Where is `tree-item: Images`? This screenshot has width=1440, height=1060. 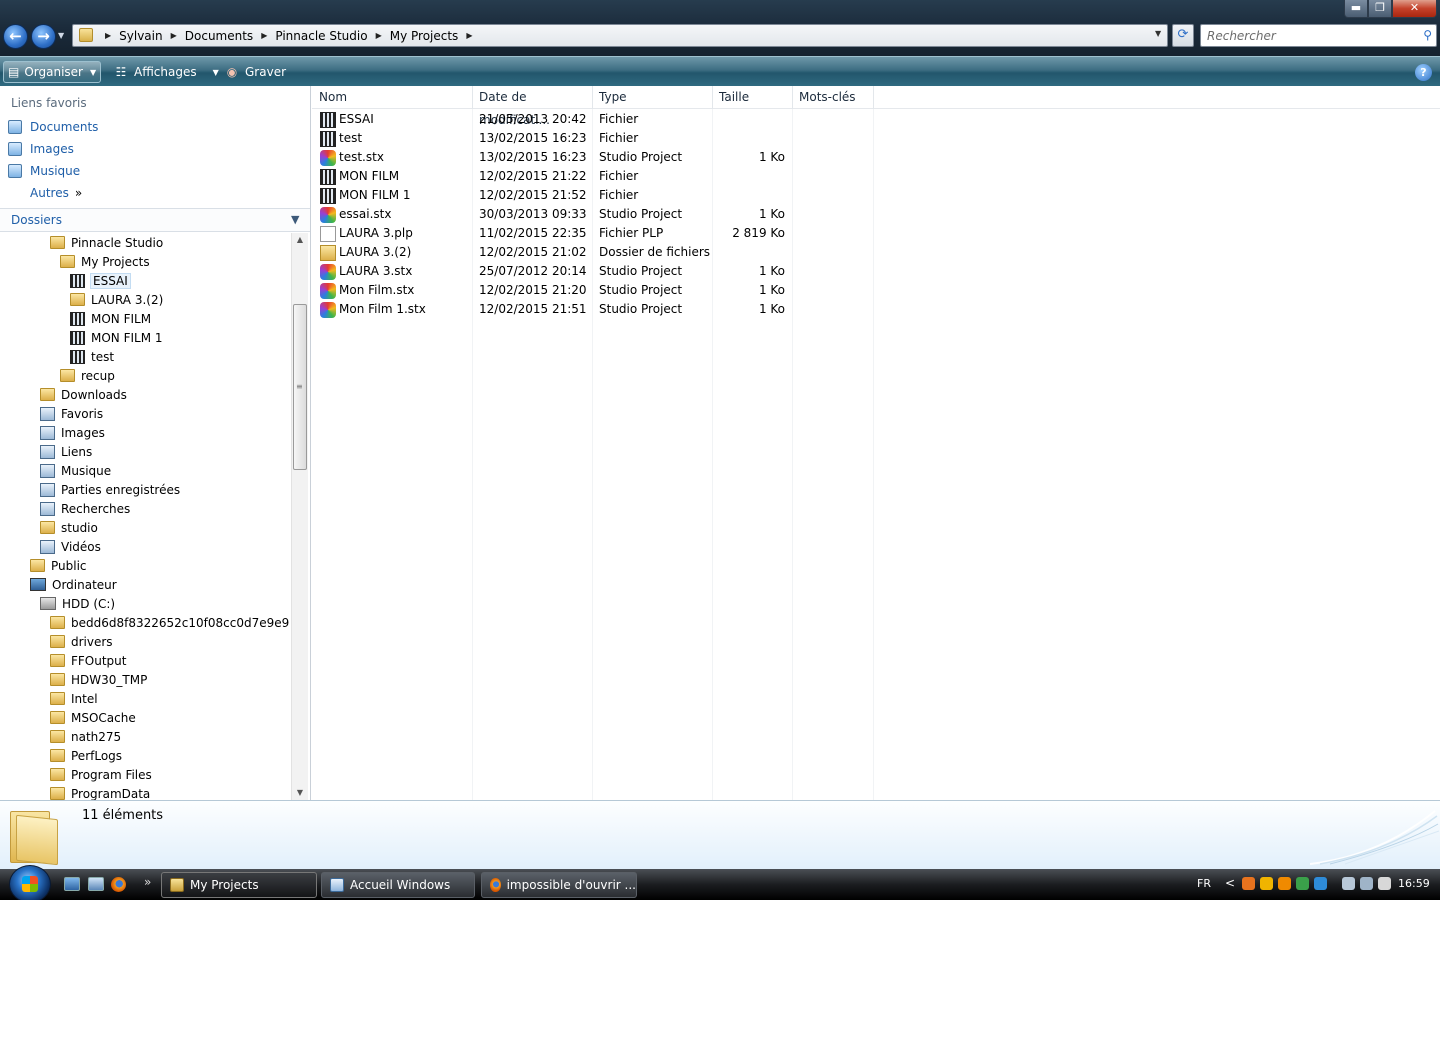 tree-item: Images is located at coordinates (72, 432).